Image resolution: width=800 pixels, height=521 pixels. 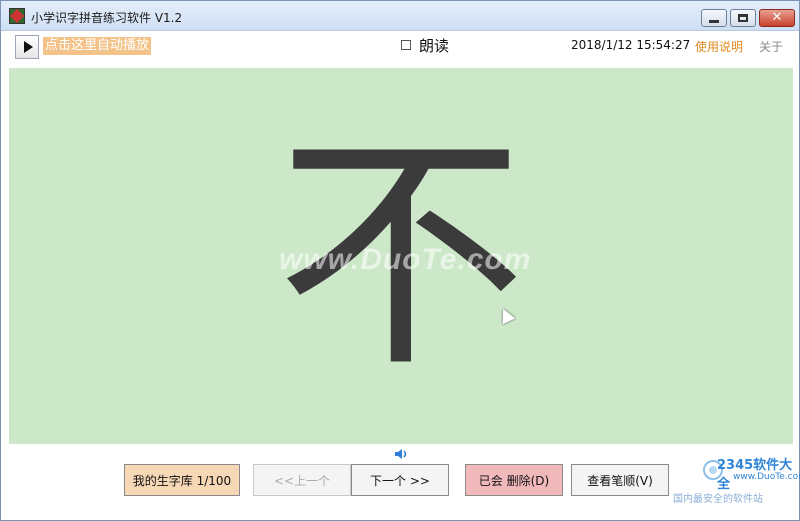 What do you see at coordinates (771, 46) in the screenshot?
I see `about-link: 关于` at bounding box center [771, 46].